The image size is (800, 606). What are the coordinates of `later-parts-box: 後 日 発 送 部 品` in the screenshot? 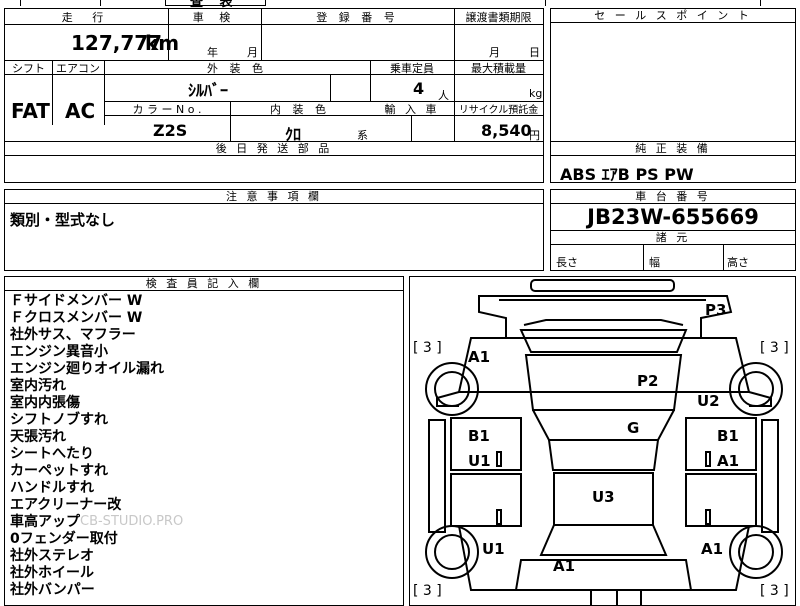 It's located at (274, 162).